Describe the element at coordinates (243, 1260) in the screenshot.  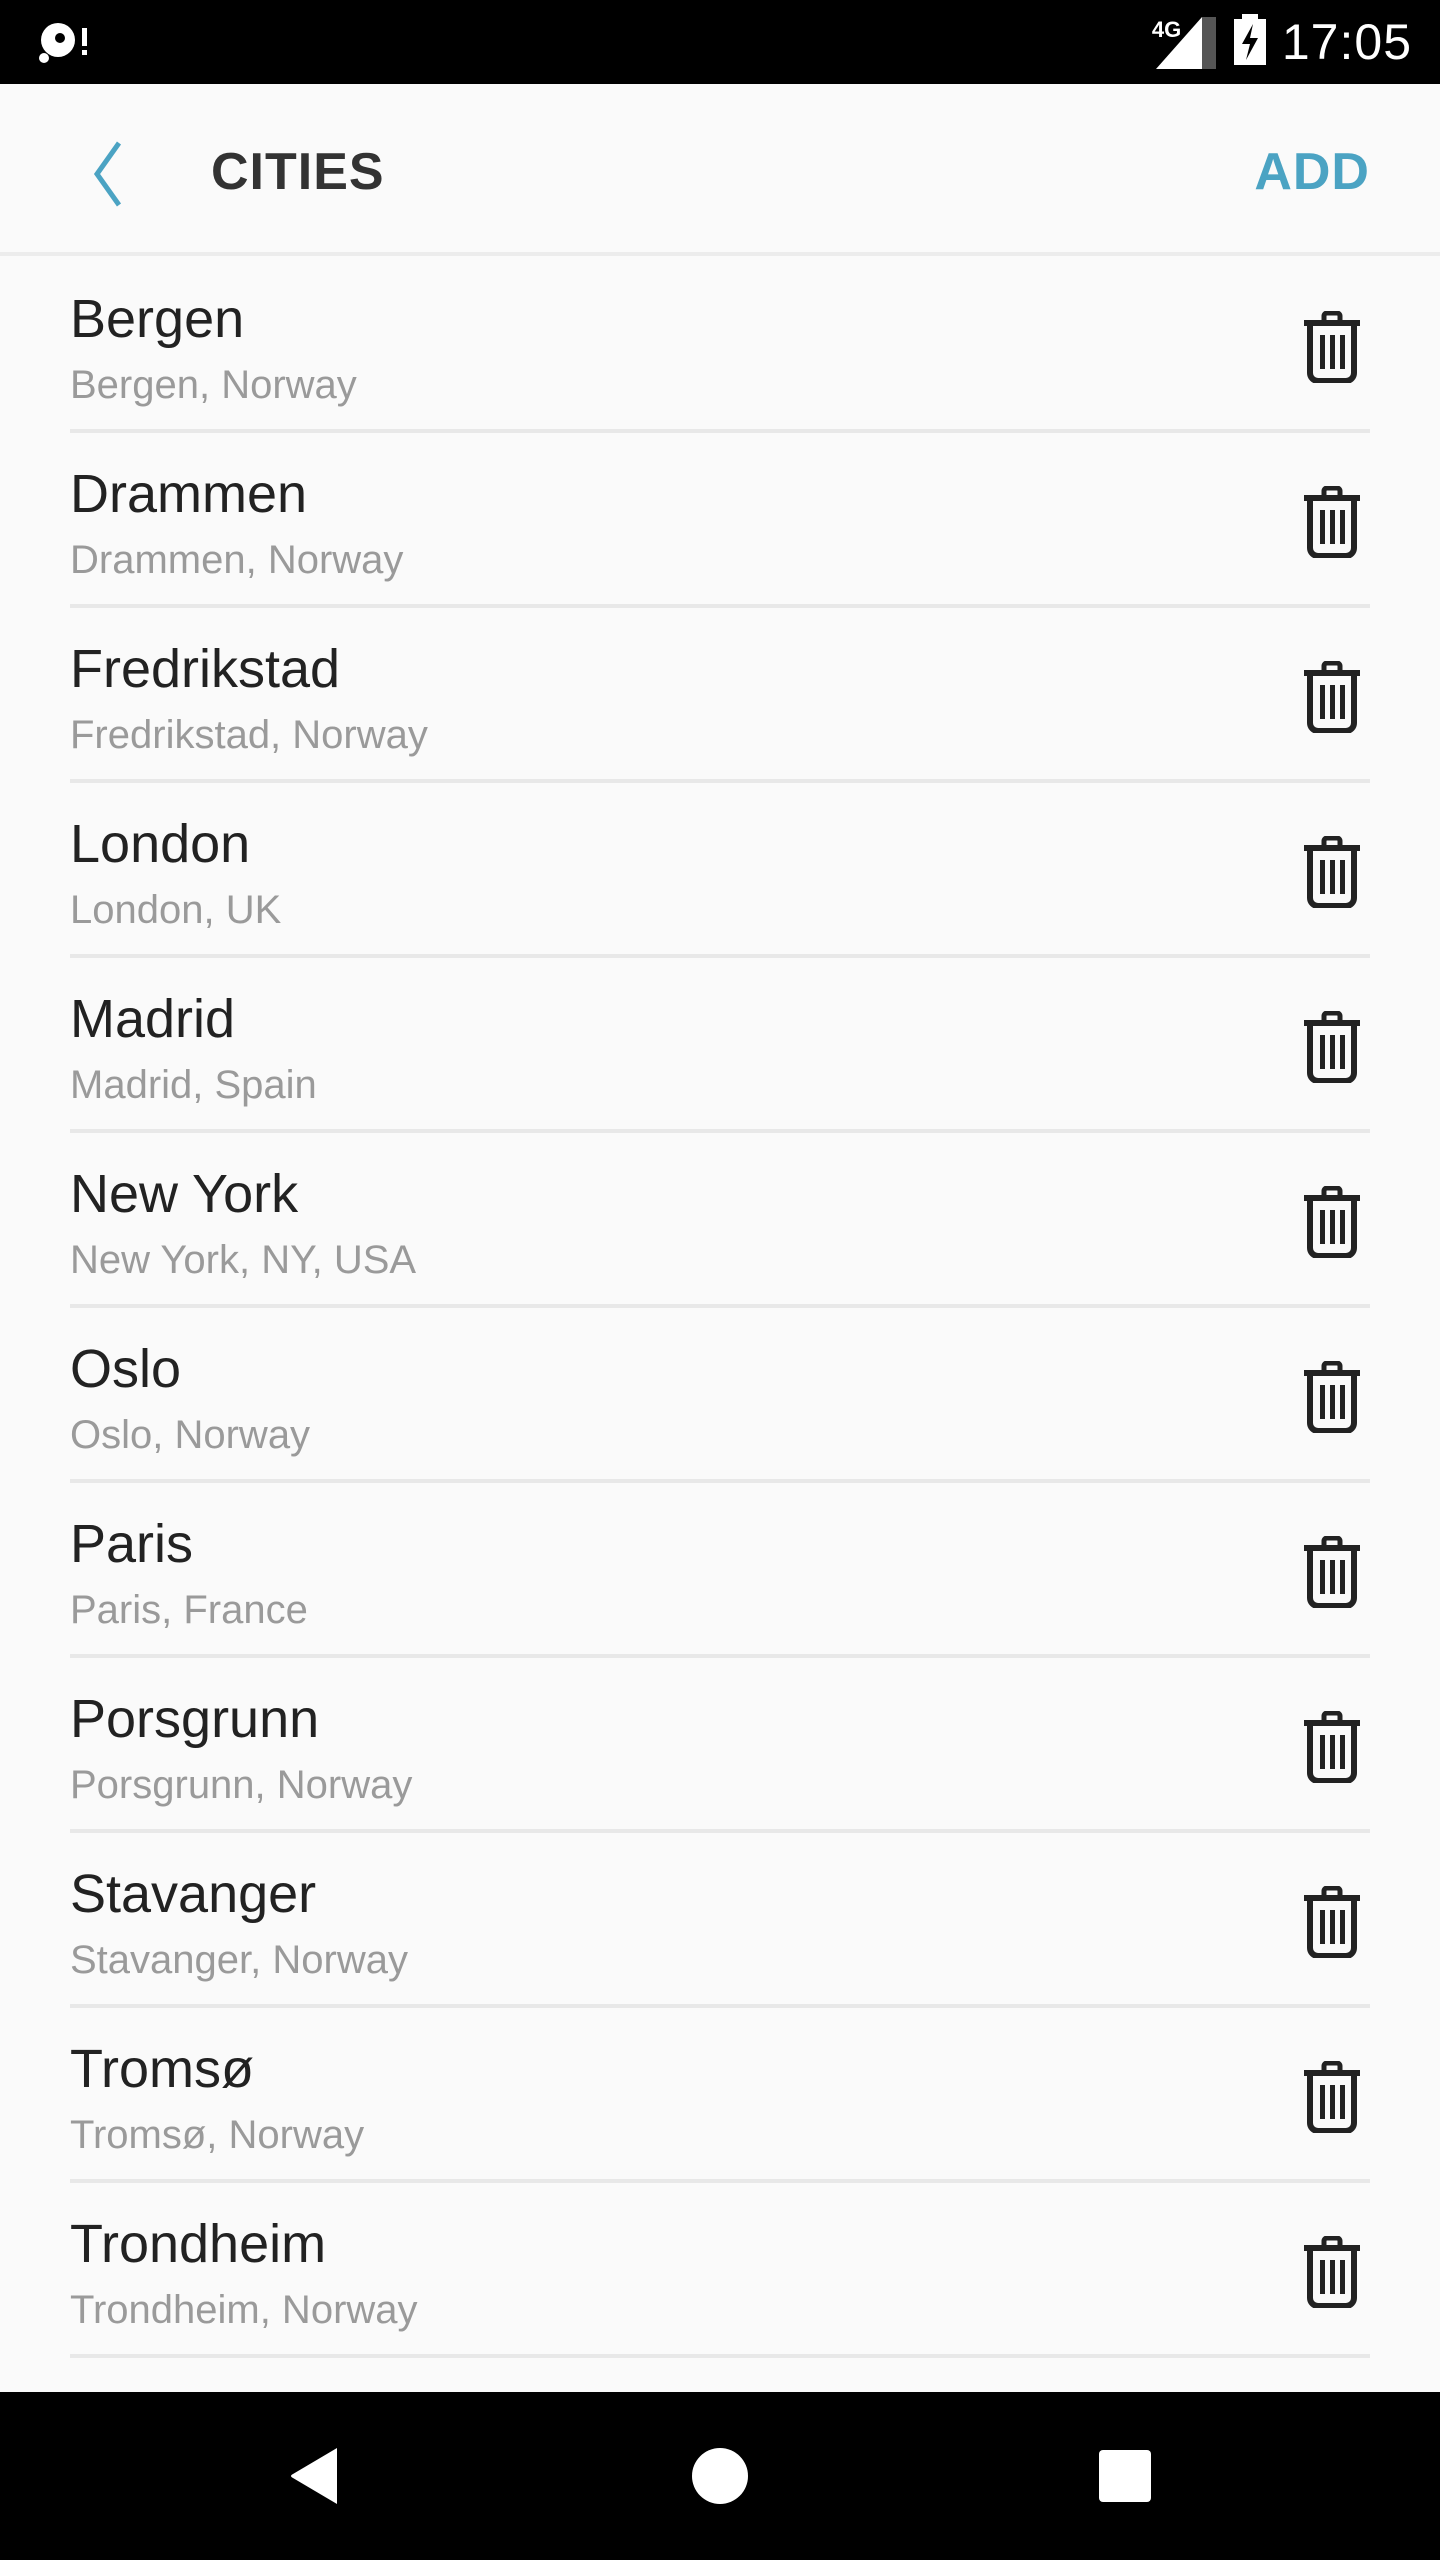
I see `city-detail: New York, NY, USA` at that location.